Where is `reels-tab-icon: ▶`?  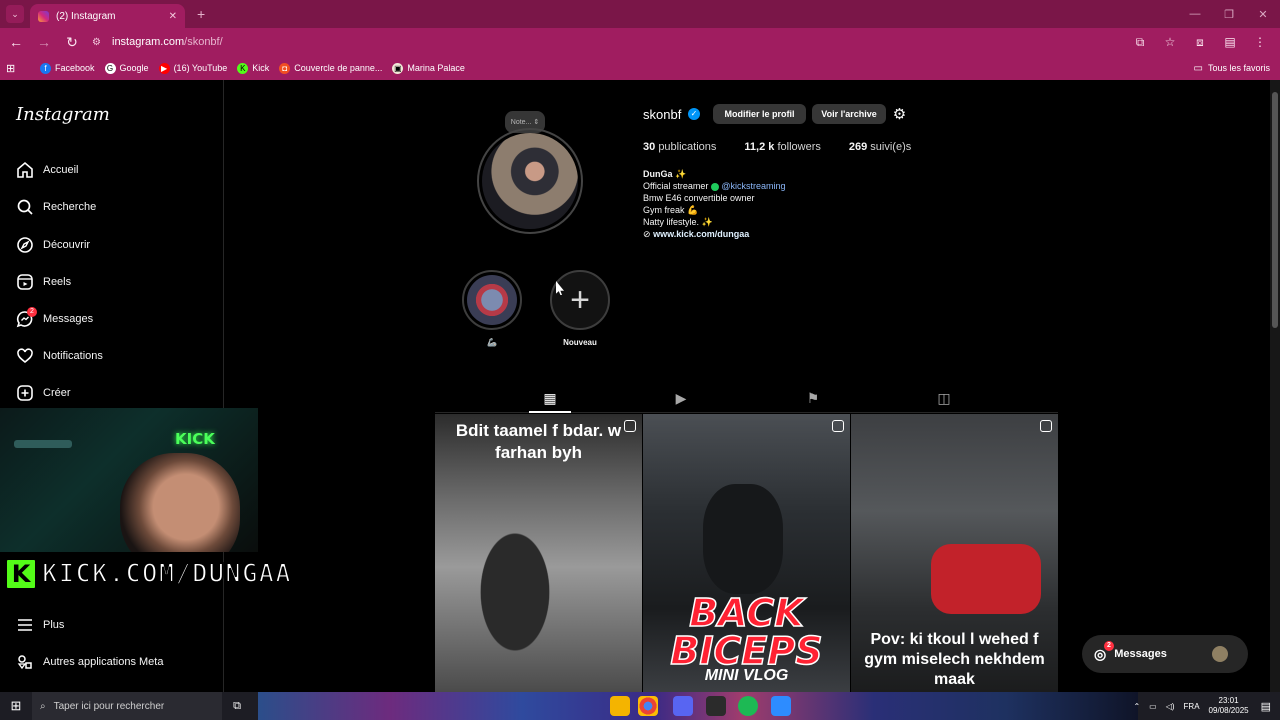
reels-tab-icon: ▶ is located at coordinates (681, 398).